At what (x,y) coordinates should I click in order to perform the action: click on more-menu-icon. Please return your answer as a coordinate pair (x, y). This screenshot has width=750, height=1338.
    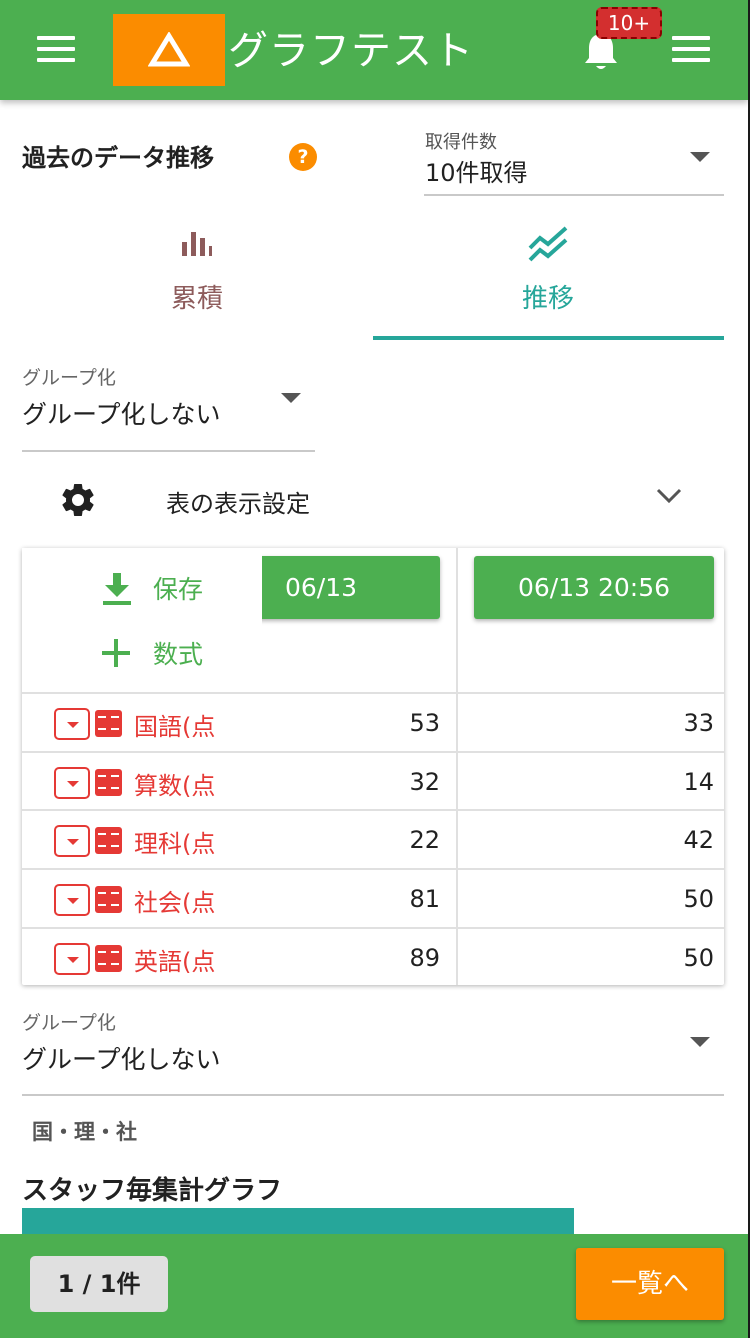
    Looking at the image, I should click on (691, 49).